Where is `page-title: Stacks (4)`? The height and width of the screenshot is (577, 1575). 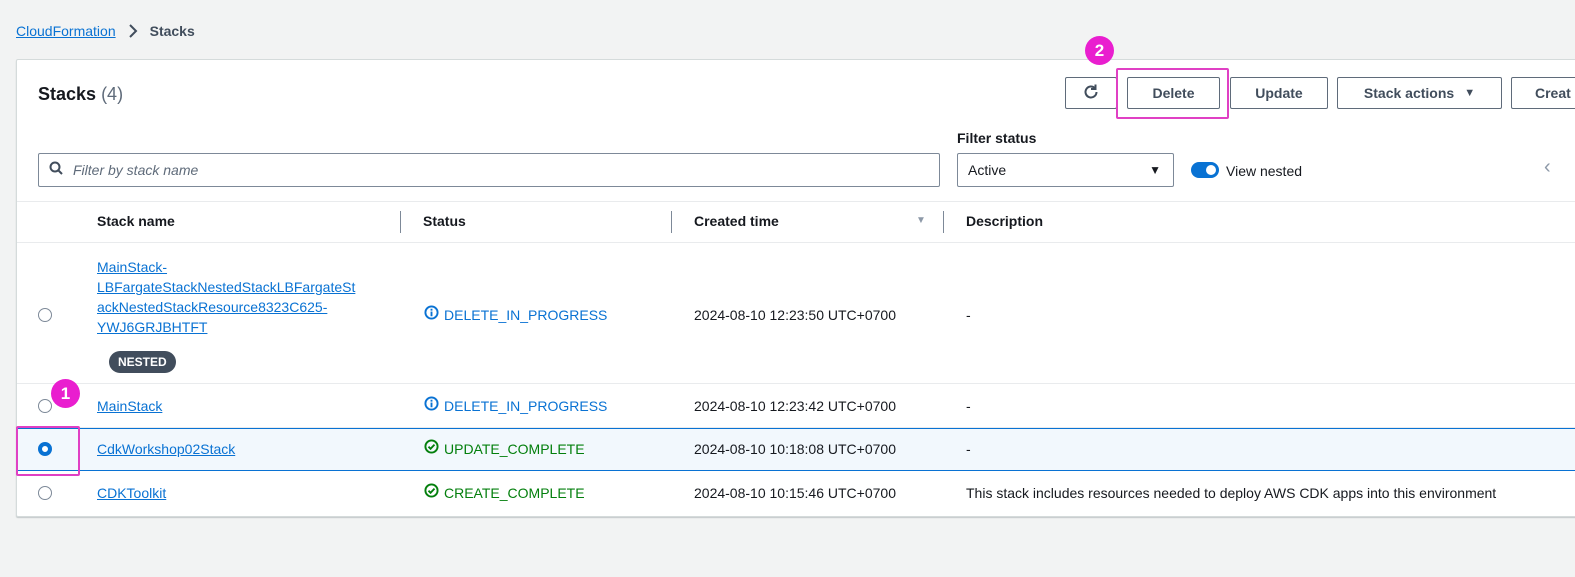
page-title: Stacks (4) is located at coordinates (80, 94).